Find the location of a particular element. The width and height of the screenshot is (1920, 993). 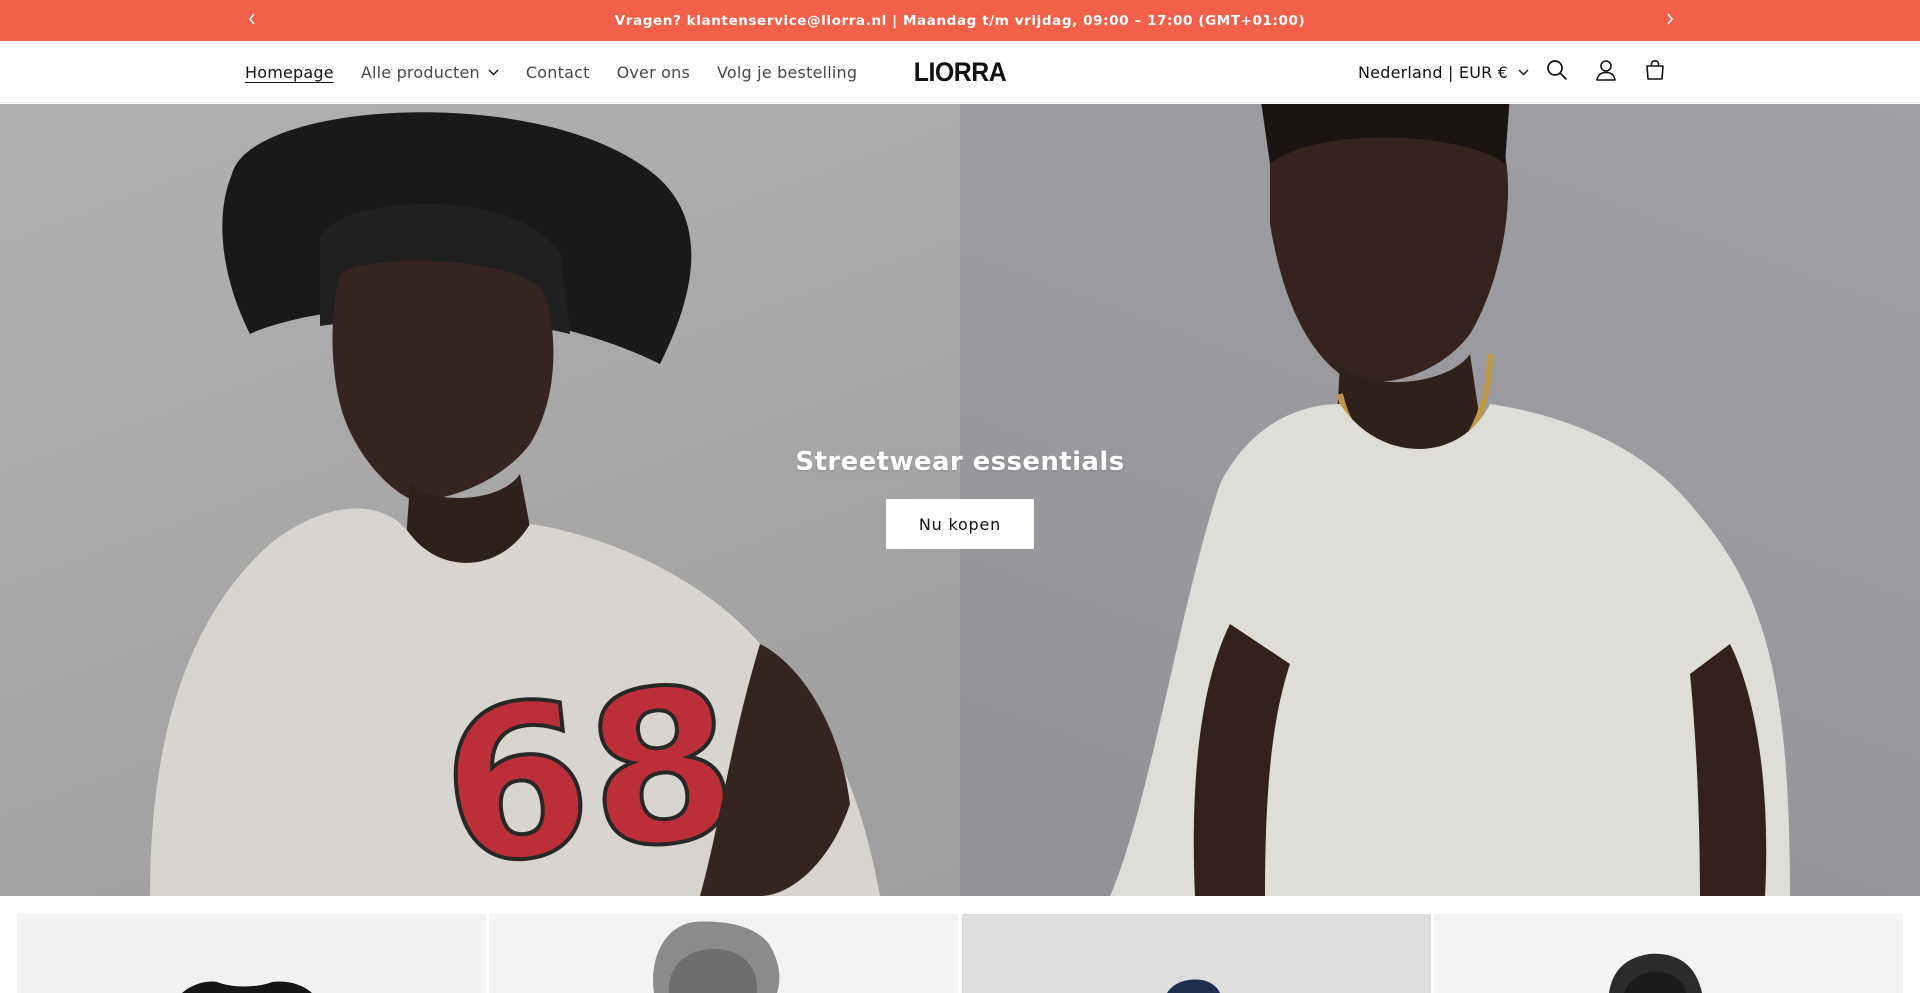

locale-selector: Nederland | EUR € is located at coordinates (1443, 72).